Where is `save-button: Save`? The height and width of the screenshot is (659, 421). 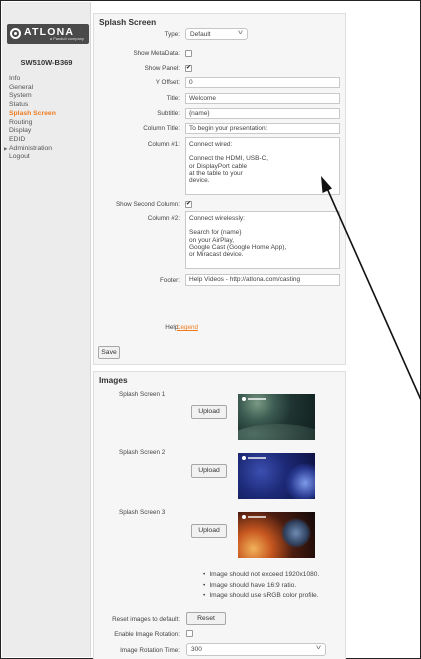 save-button: Save is located at coordinates (109, 352).